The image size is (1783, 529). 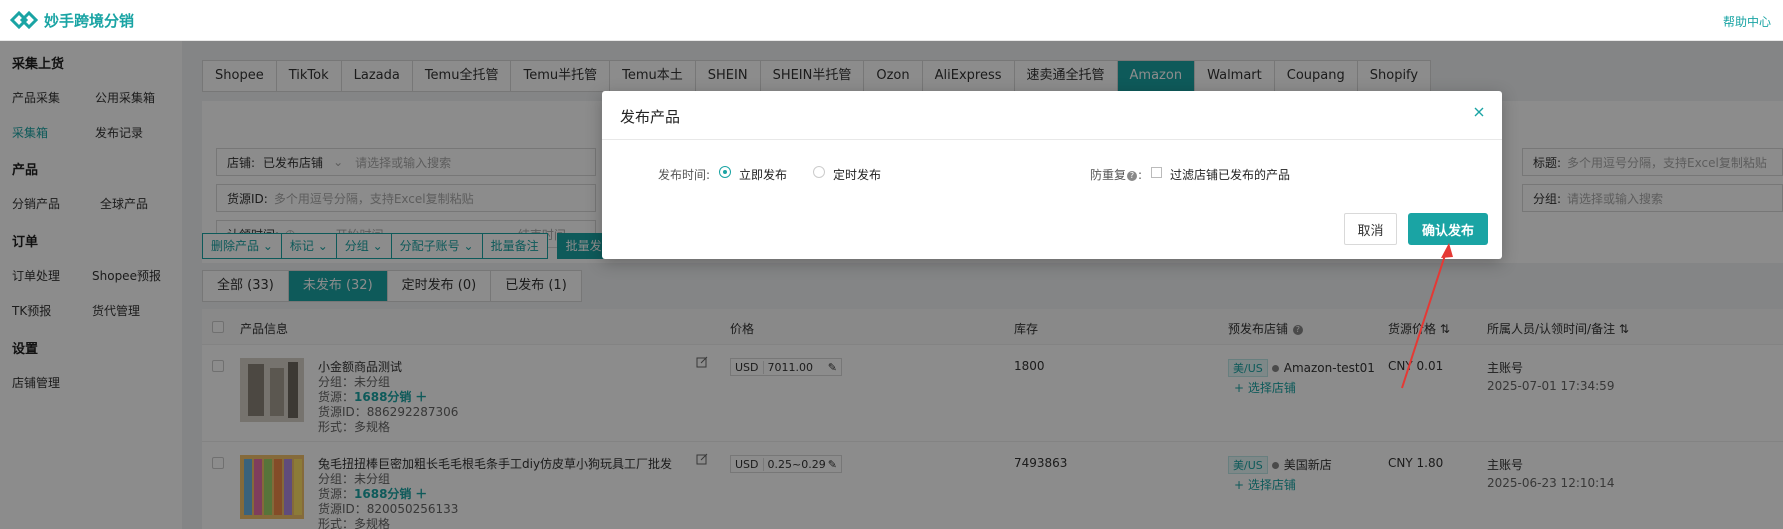 I want to click on app-name: 妙手跨境分销, so click(x=89, y=20).